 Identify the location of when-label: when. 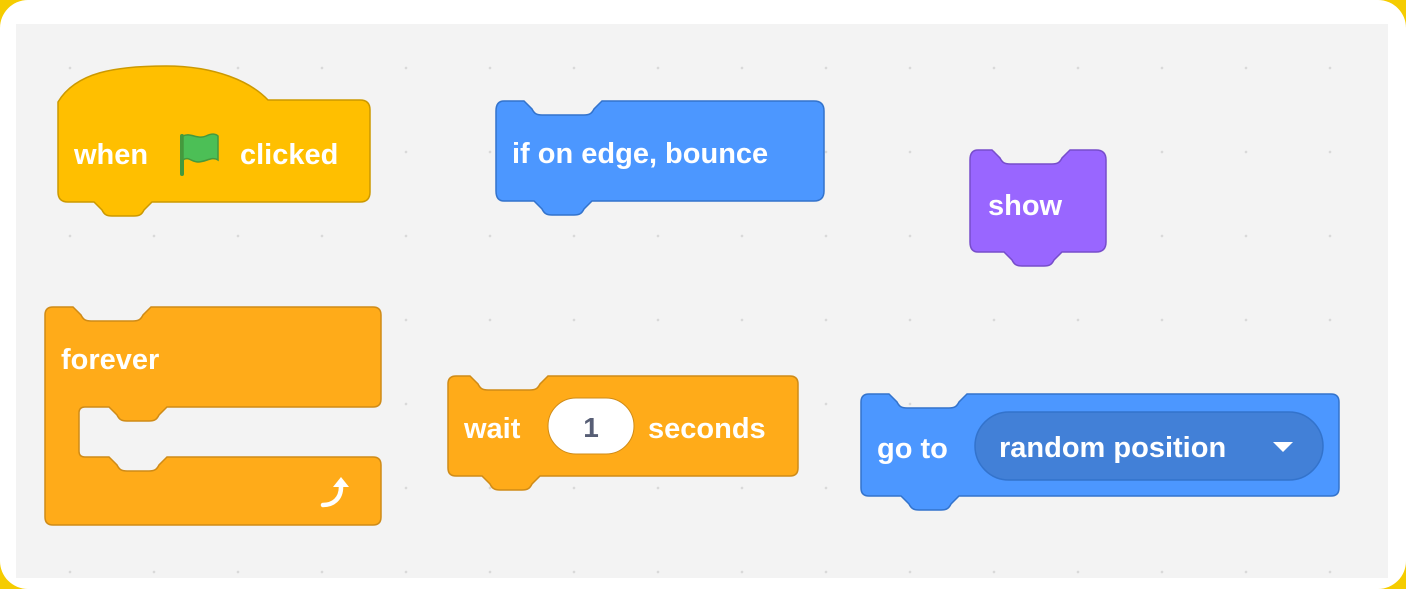
(110, 155).